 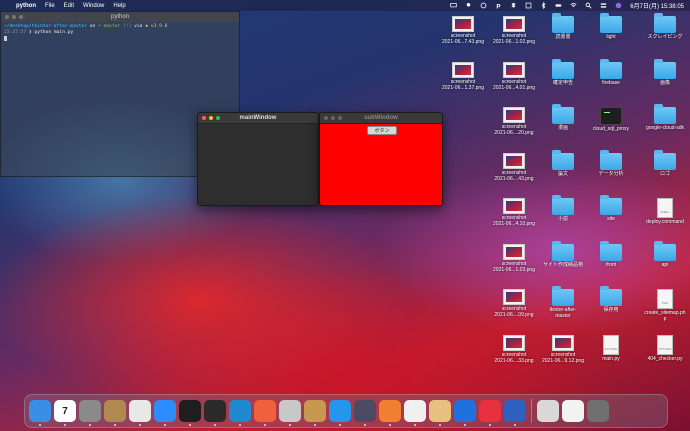 What do you see at coordinates (618, 5) in the screenshot?
I see `siri-icon` at bounding box center [618, 5].